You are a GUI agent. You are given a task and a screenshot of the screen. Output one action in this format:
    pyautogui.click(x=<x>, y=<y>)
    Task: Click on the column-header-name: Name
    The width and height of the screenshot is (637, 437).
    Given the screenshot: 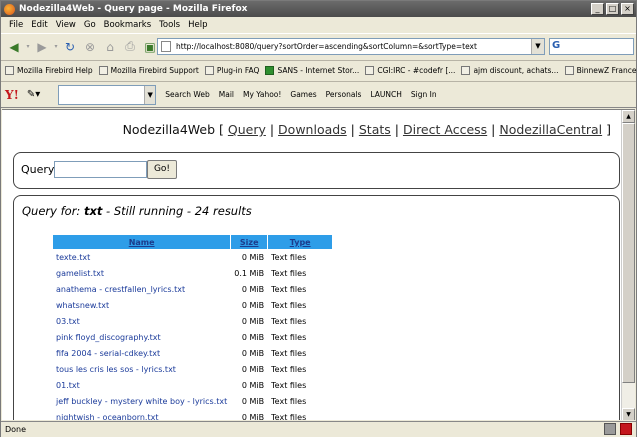 What is the action you would take?
    pyautogui.click(x=142, y=242)
    